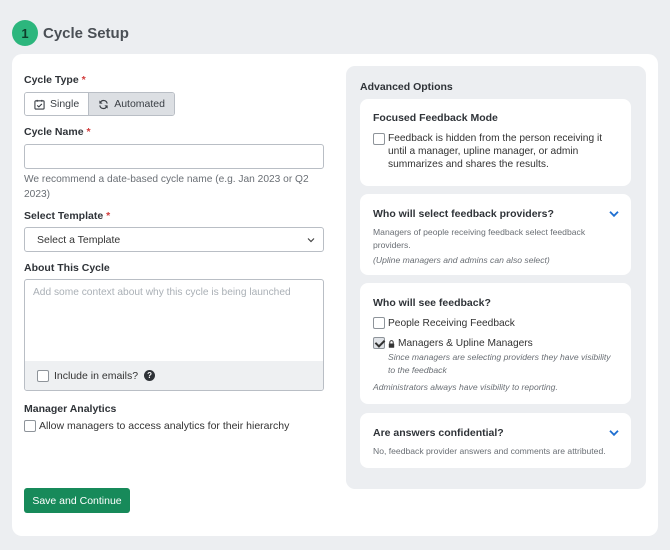  What do you see at coordinates (379, 343) in the screenshot?
I see `managers-checkbox` at bounding box center [379, 343].